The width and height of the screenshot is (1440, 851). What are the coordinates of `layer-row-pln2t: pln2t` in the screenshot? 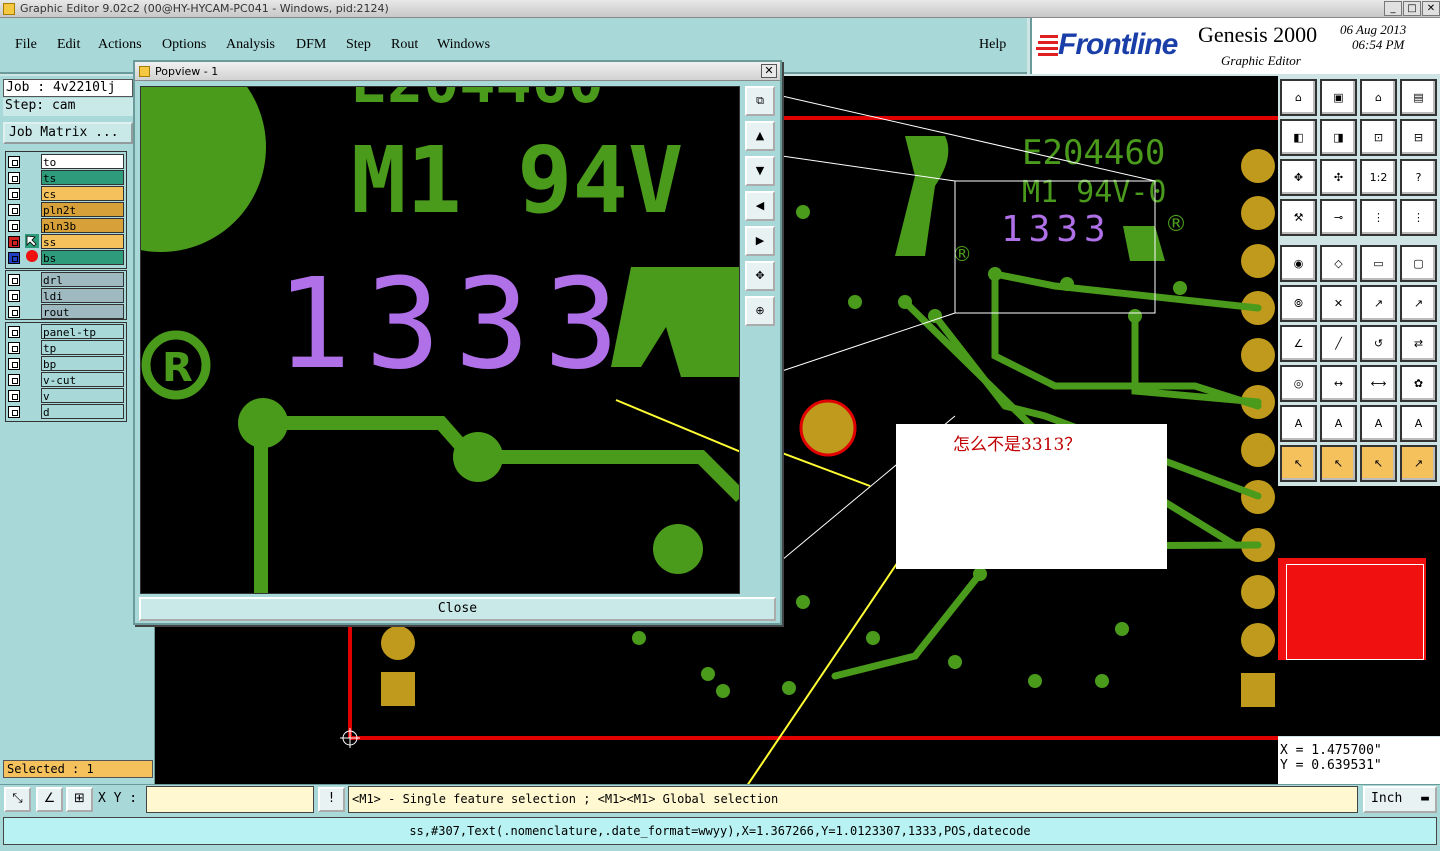 It's located at (66, 210).